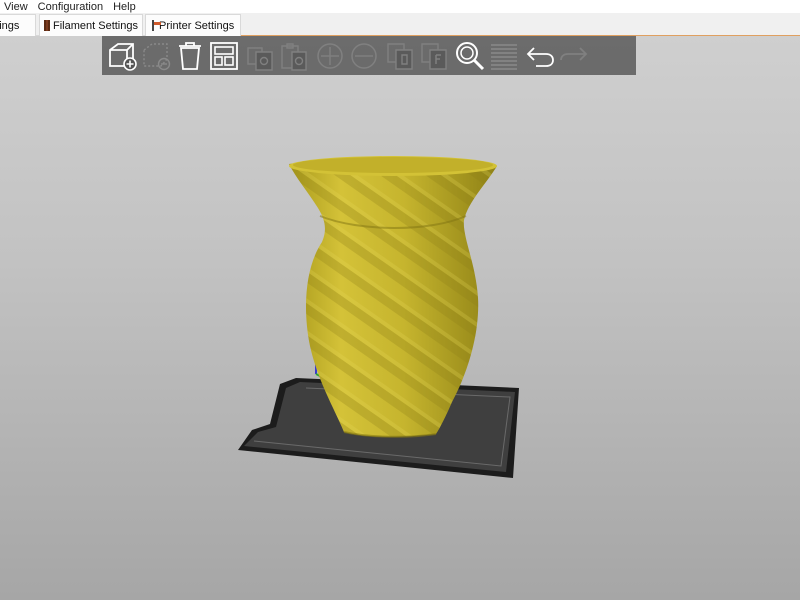  I want to click on split-parts-button, so click(433, 55).